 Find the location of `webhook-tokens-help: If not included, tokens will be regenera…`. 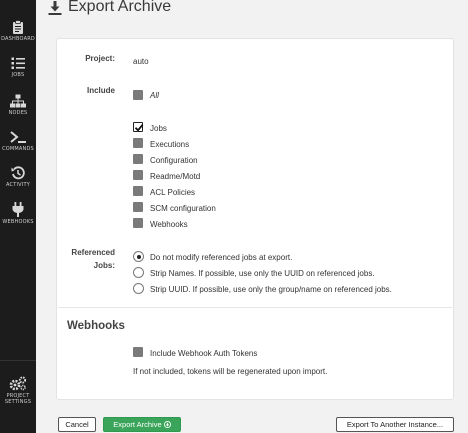

webhook-tokens-help: If not included, tokens will be regenera… is located at coordinates (230, 371).